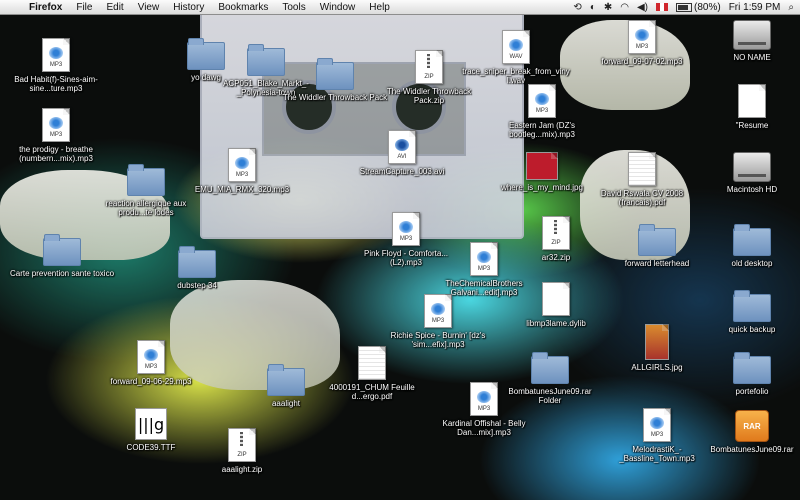 The width and height of the screenshot is (800, 500). I want to click on desktop-icon-label: forward_09-07-02.mp3, so click(642, 61).